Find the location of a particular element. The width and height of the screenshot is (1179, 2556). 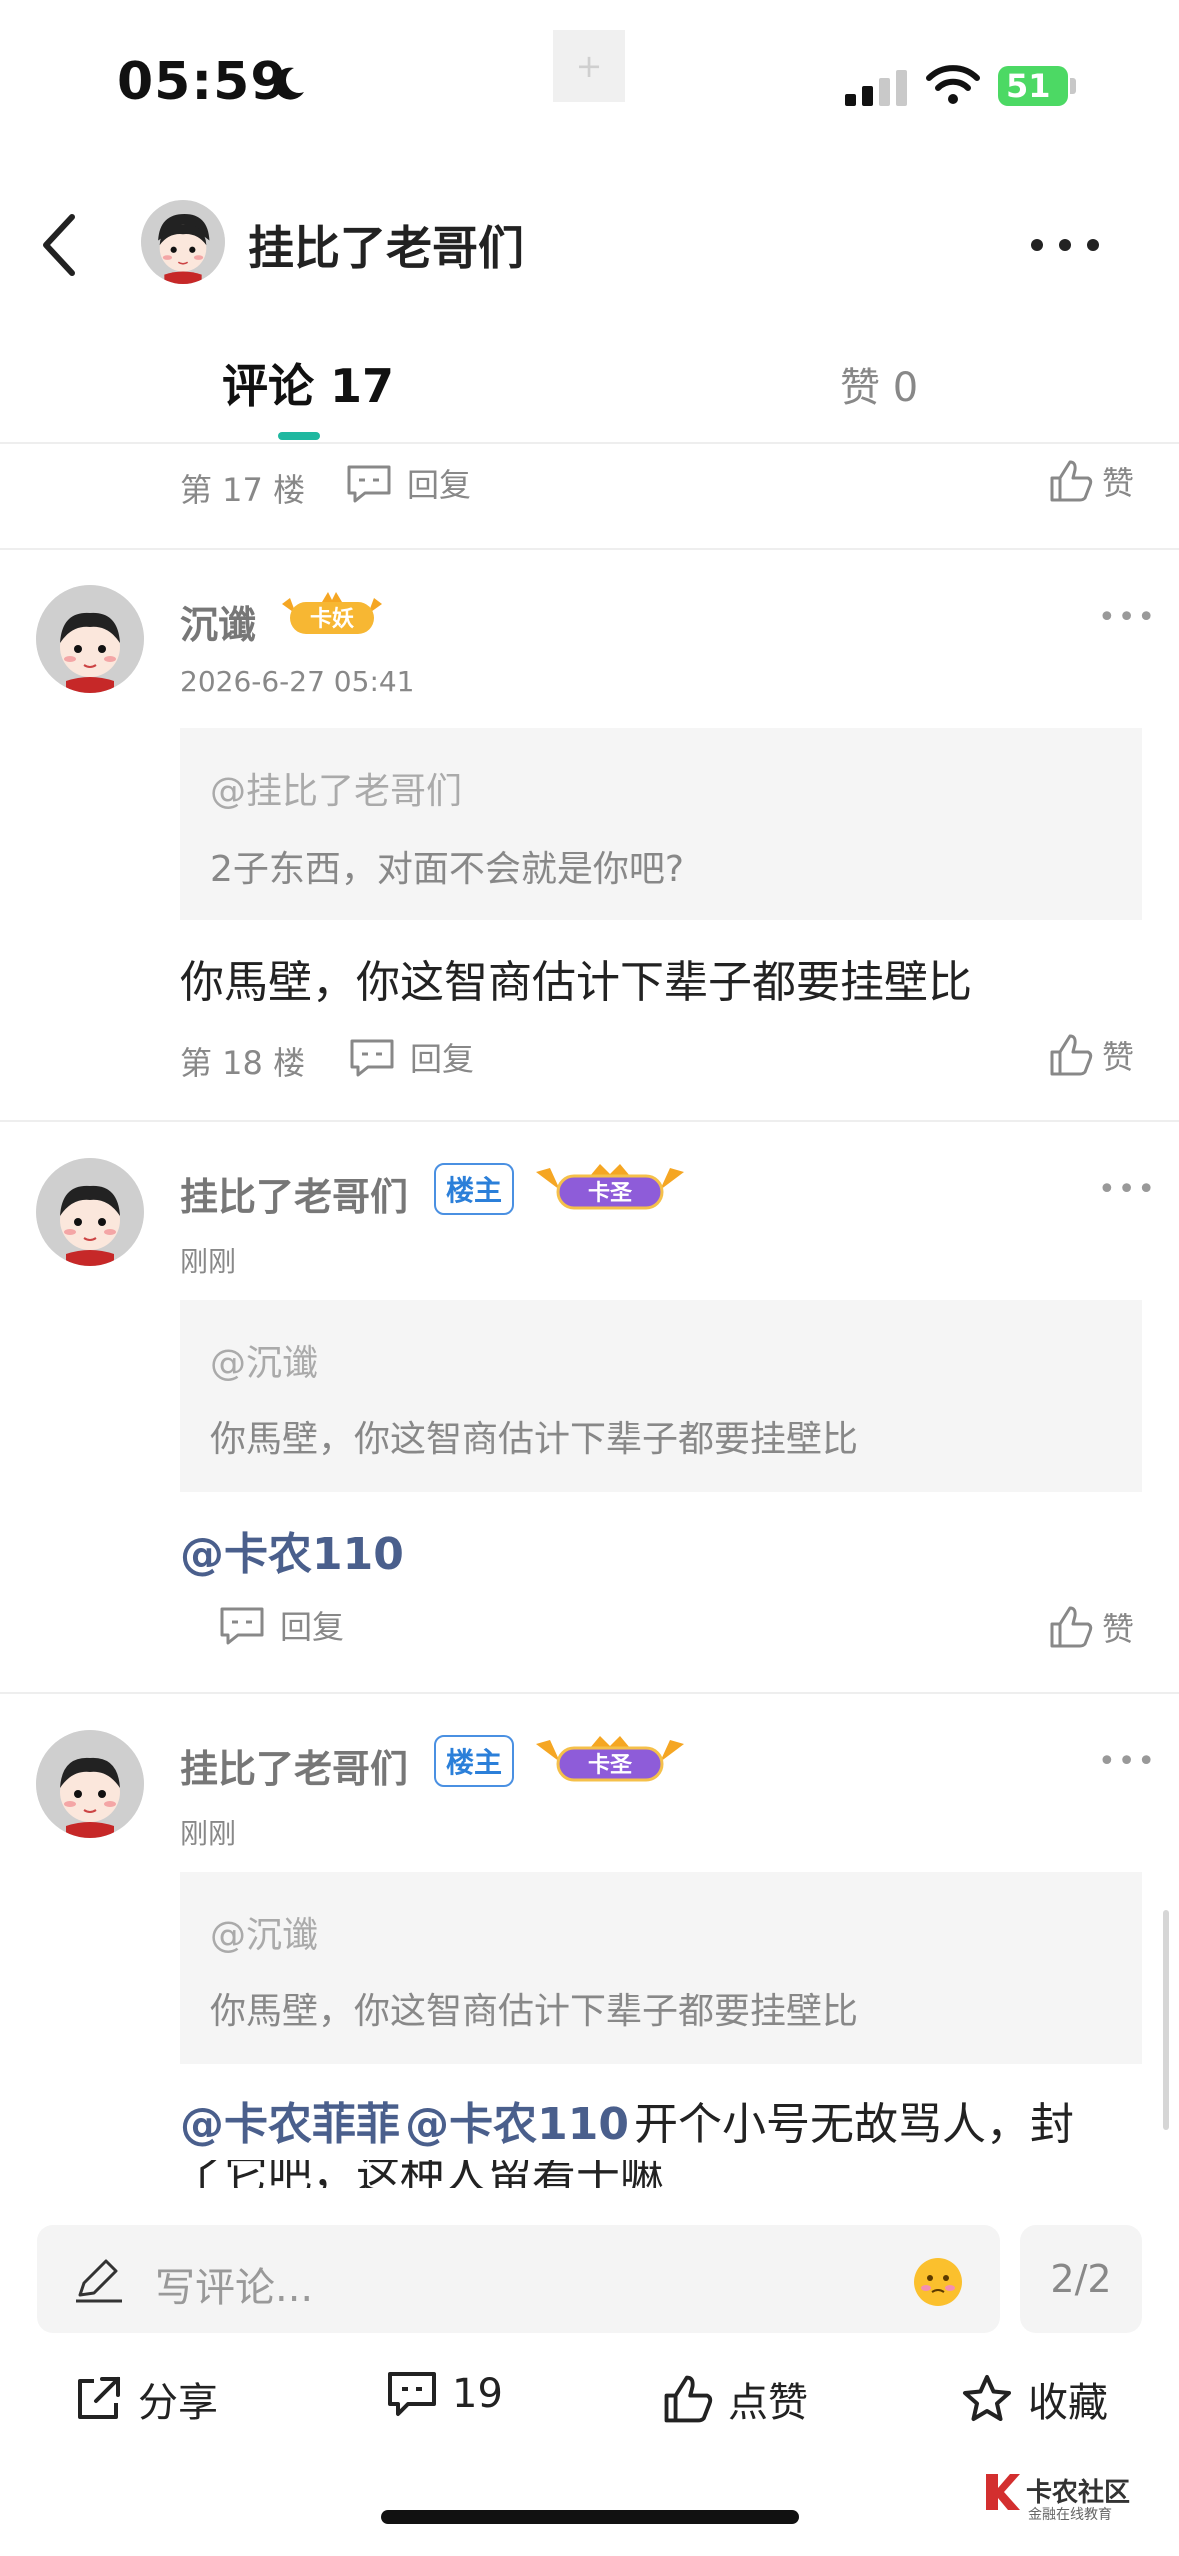

battery-tip is located at coordinates (1073, 86).